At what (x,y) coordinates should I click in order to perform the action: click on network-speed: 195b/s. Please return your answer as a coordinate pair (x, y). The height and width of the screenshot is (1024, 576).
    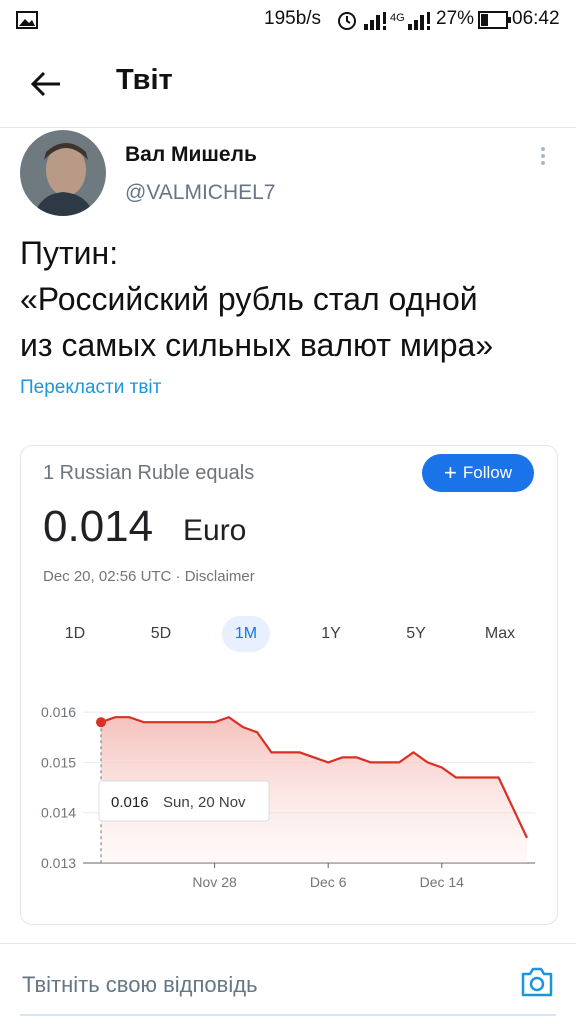
    Looking at the image, I should click on (293, 18).